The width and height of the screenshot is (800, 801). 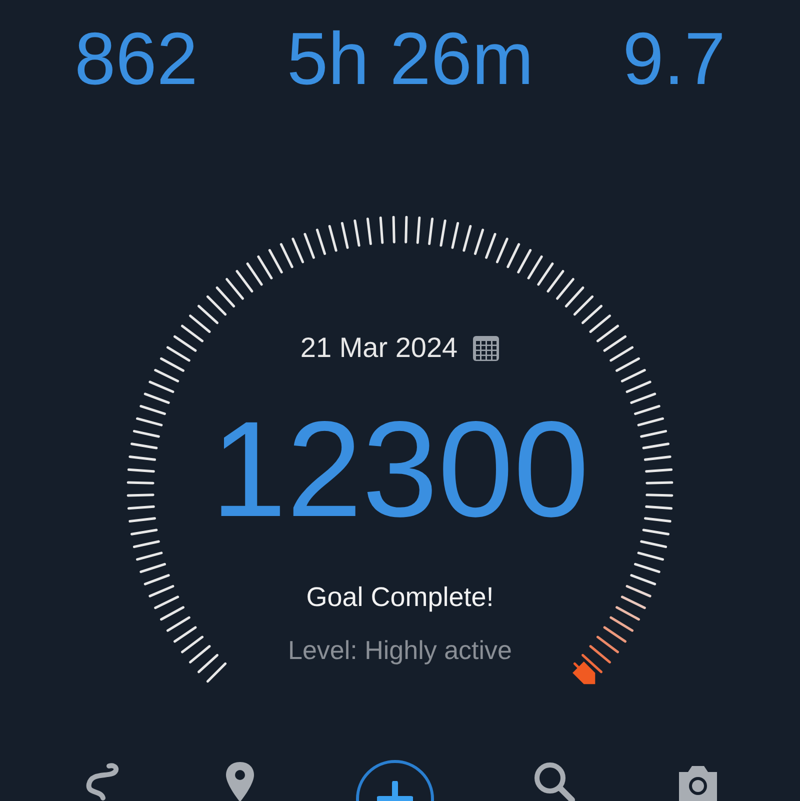 I want to click on activity-level: Level: Highly active, so click(x=400, y=650).